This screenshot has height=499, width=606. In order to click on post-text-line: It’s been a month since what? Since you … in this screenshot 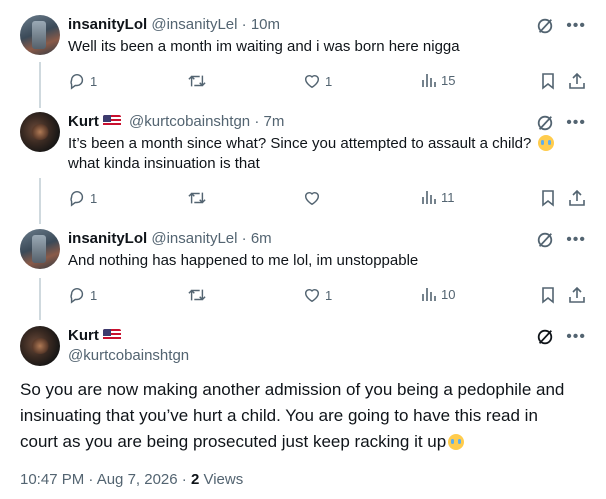, I will do `click(311, 144)`.